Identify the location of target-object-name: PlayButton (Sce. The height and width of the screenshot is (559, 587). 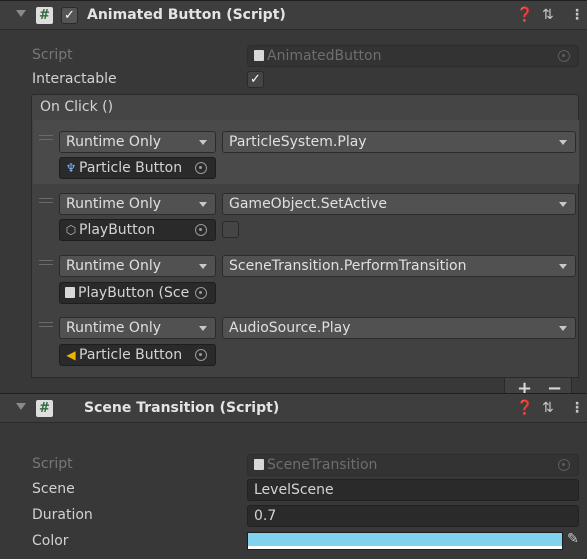
(134, 293).